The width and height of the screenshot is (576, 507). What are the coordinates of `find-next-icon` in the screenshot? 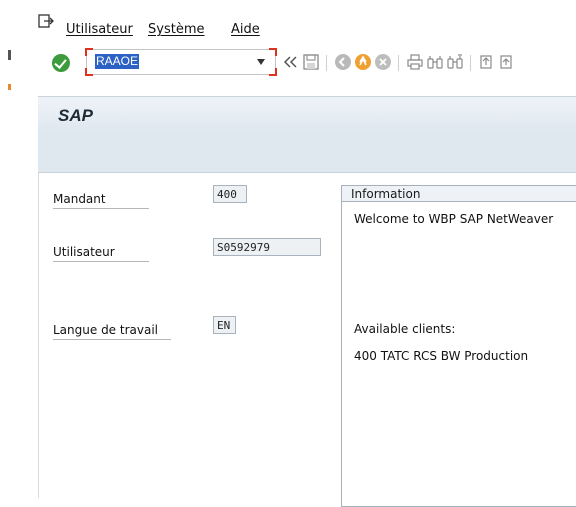 It's located at (455, 62).